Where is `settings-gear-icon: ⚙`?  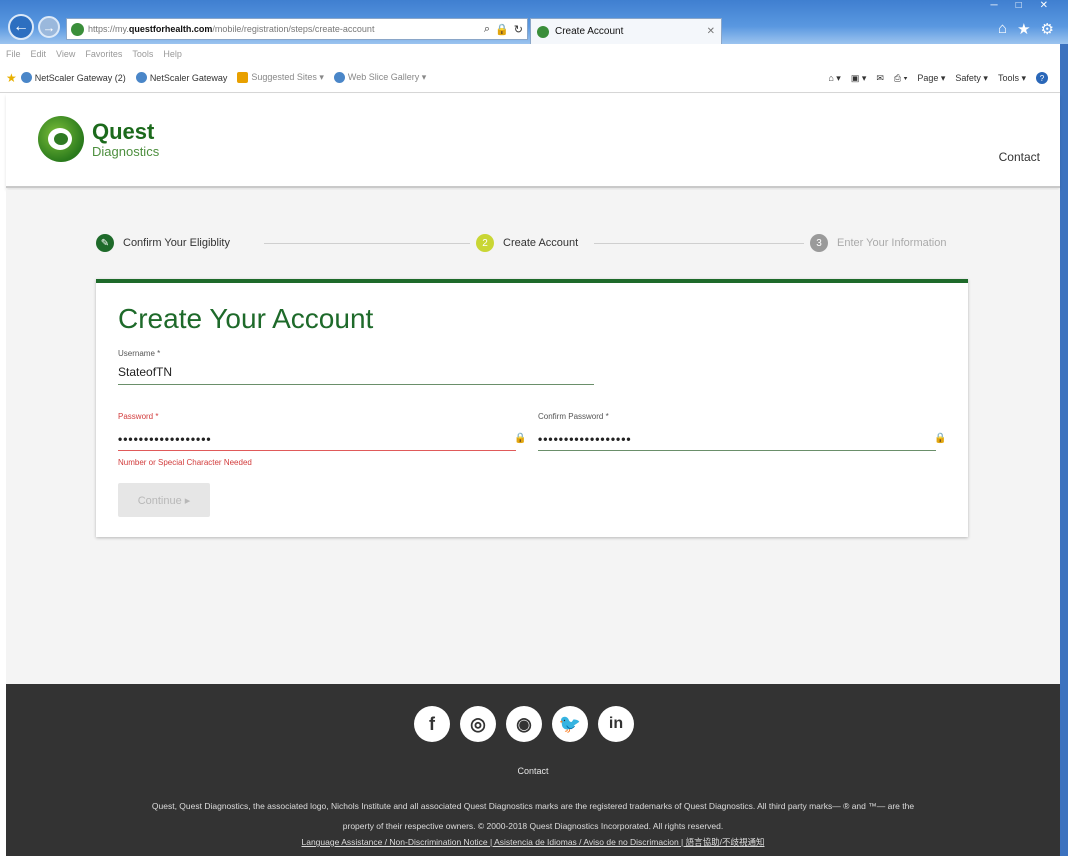
settings-gear-icon: ⚙ is located at coordinates (1047, 29).